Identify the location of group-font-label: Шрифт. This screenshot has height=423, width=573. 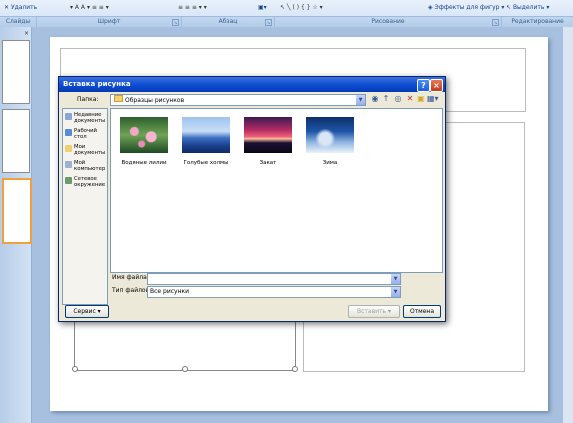
(109, 21).